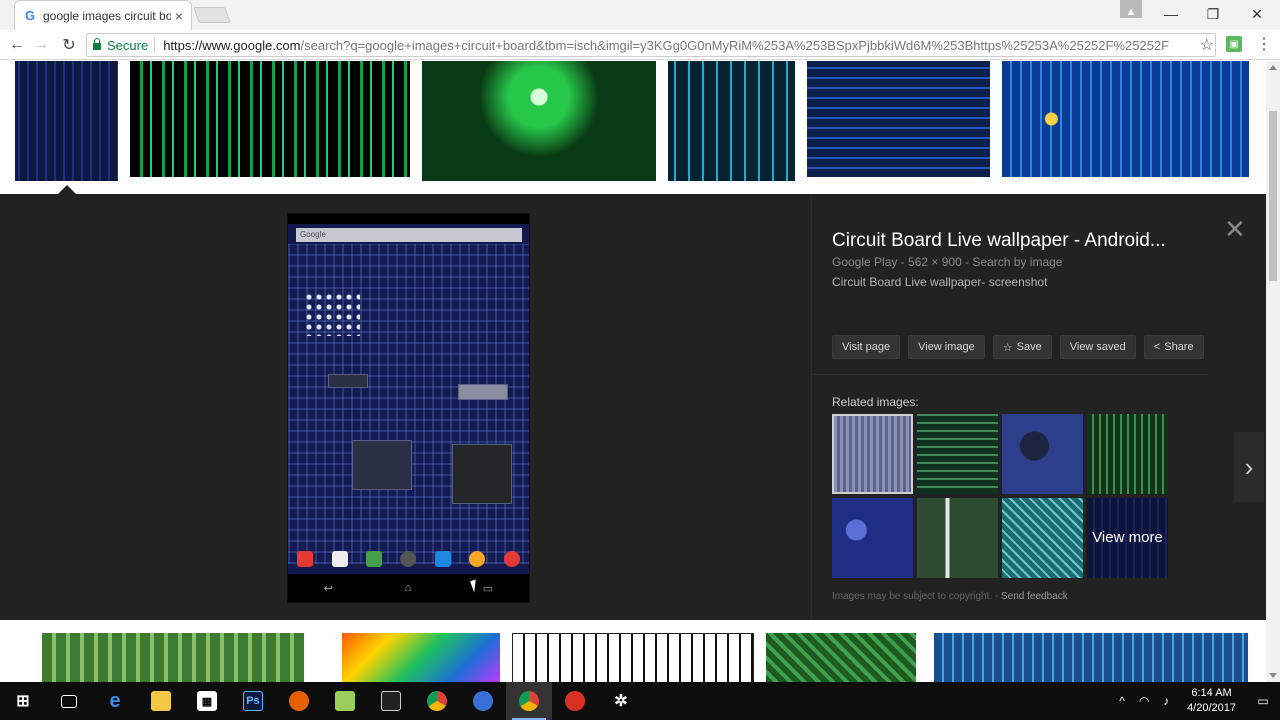  I want to click on preview-image: Google ↩ ⌂ ▭, so click(408, 408).